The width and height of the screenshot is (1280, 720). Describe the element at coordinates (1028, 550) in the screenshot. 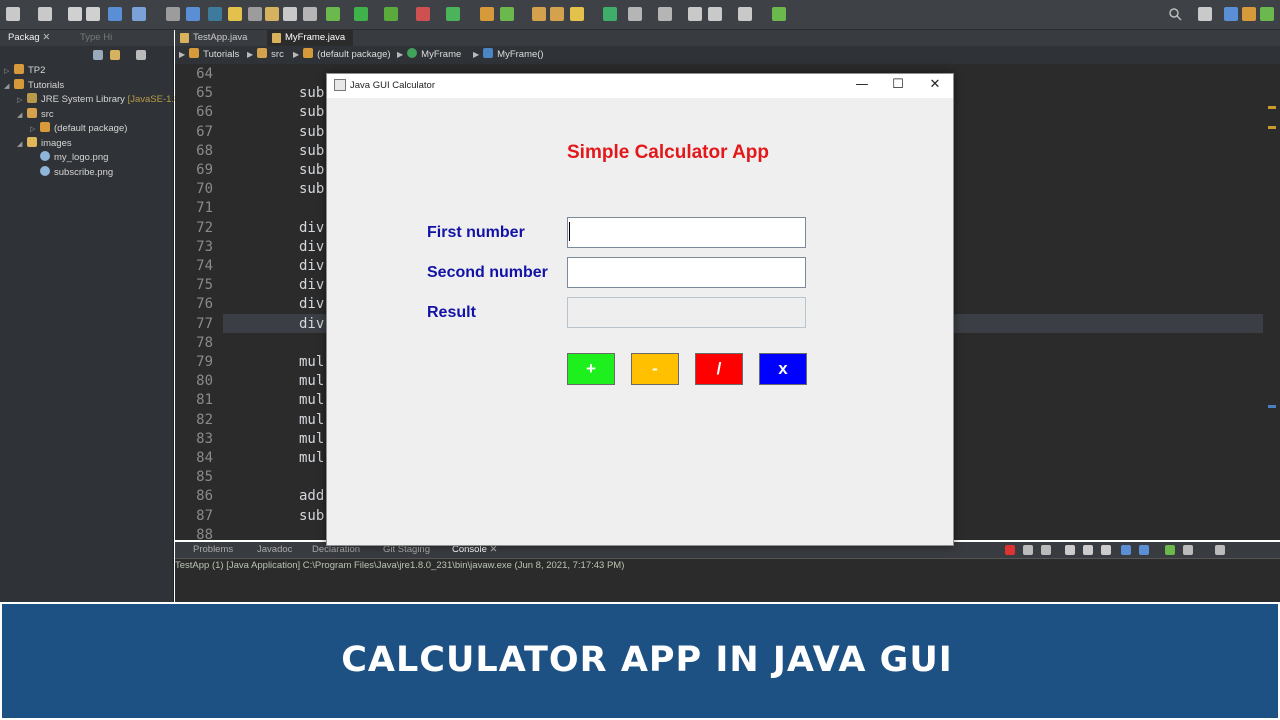

I see `remove-launch-icon` at that location.